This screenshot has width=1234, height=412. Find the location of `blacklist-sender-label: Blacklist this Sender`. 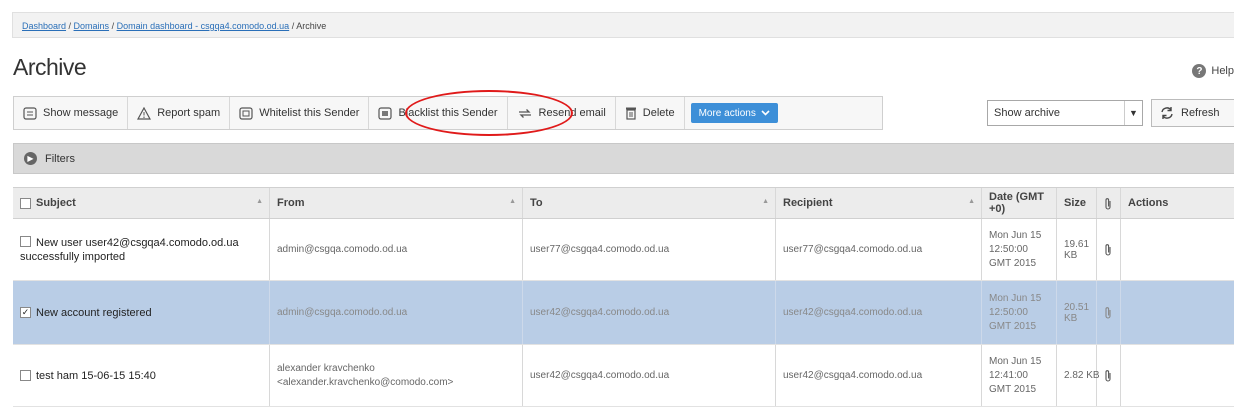

blacklist-sender-label: Blacklist this Sender is located at coordinates (448, 113).